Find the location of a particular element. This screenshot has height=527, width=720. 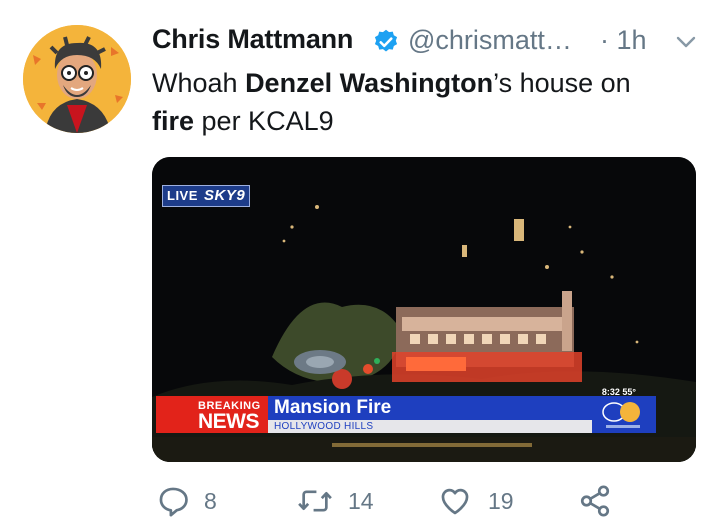

avatar-illustration is located at coordinates (77, 79).